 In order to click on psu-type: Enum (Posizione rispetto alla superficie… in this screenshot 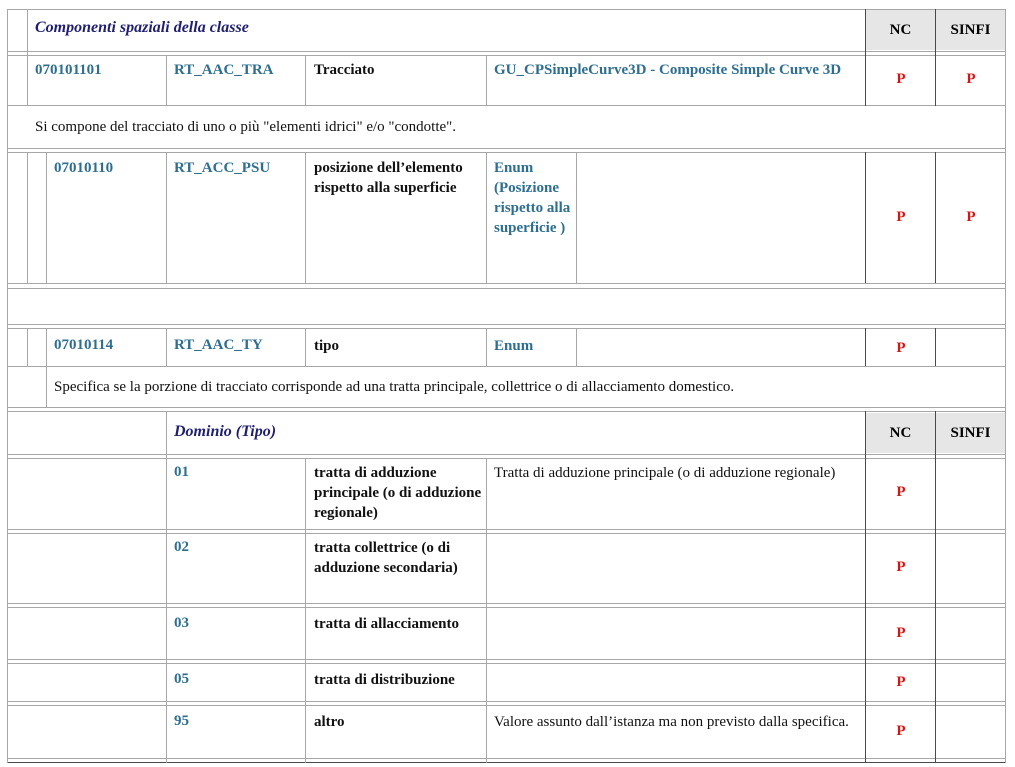, I will do `click(532, 198)`.